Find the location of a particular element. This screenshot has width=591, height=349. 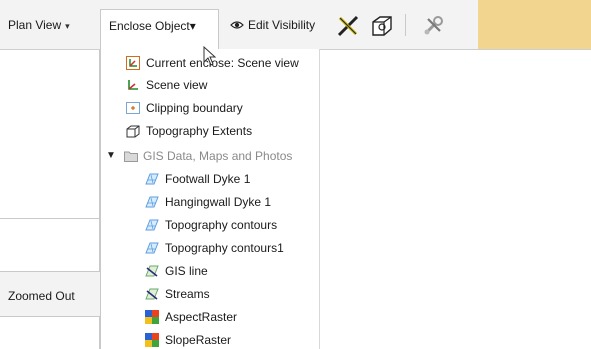

panel-divider is located at coordinates (50, 218).